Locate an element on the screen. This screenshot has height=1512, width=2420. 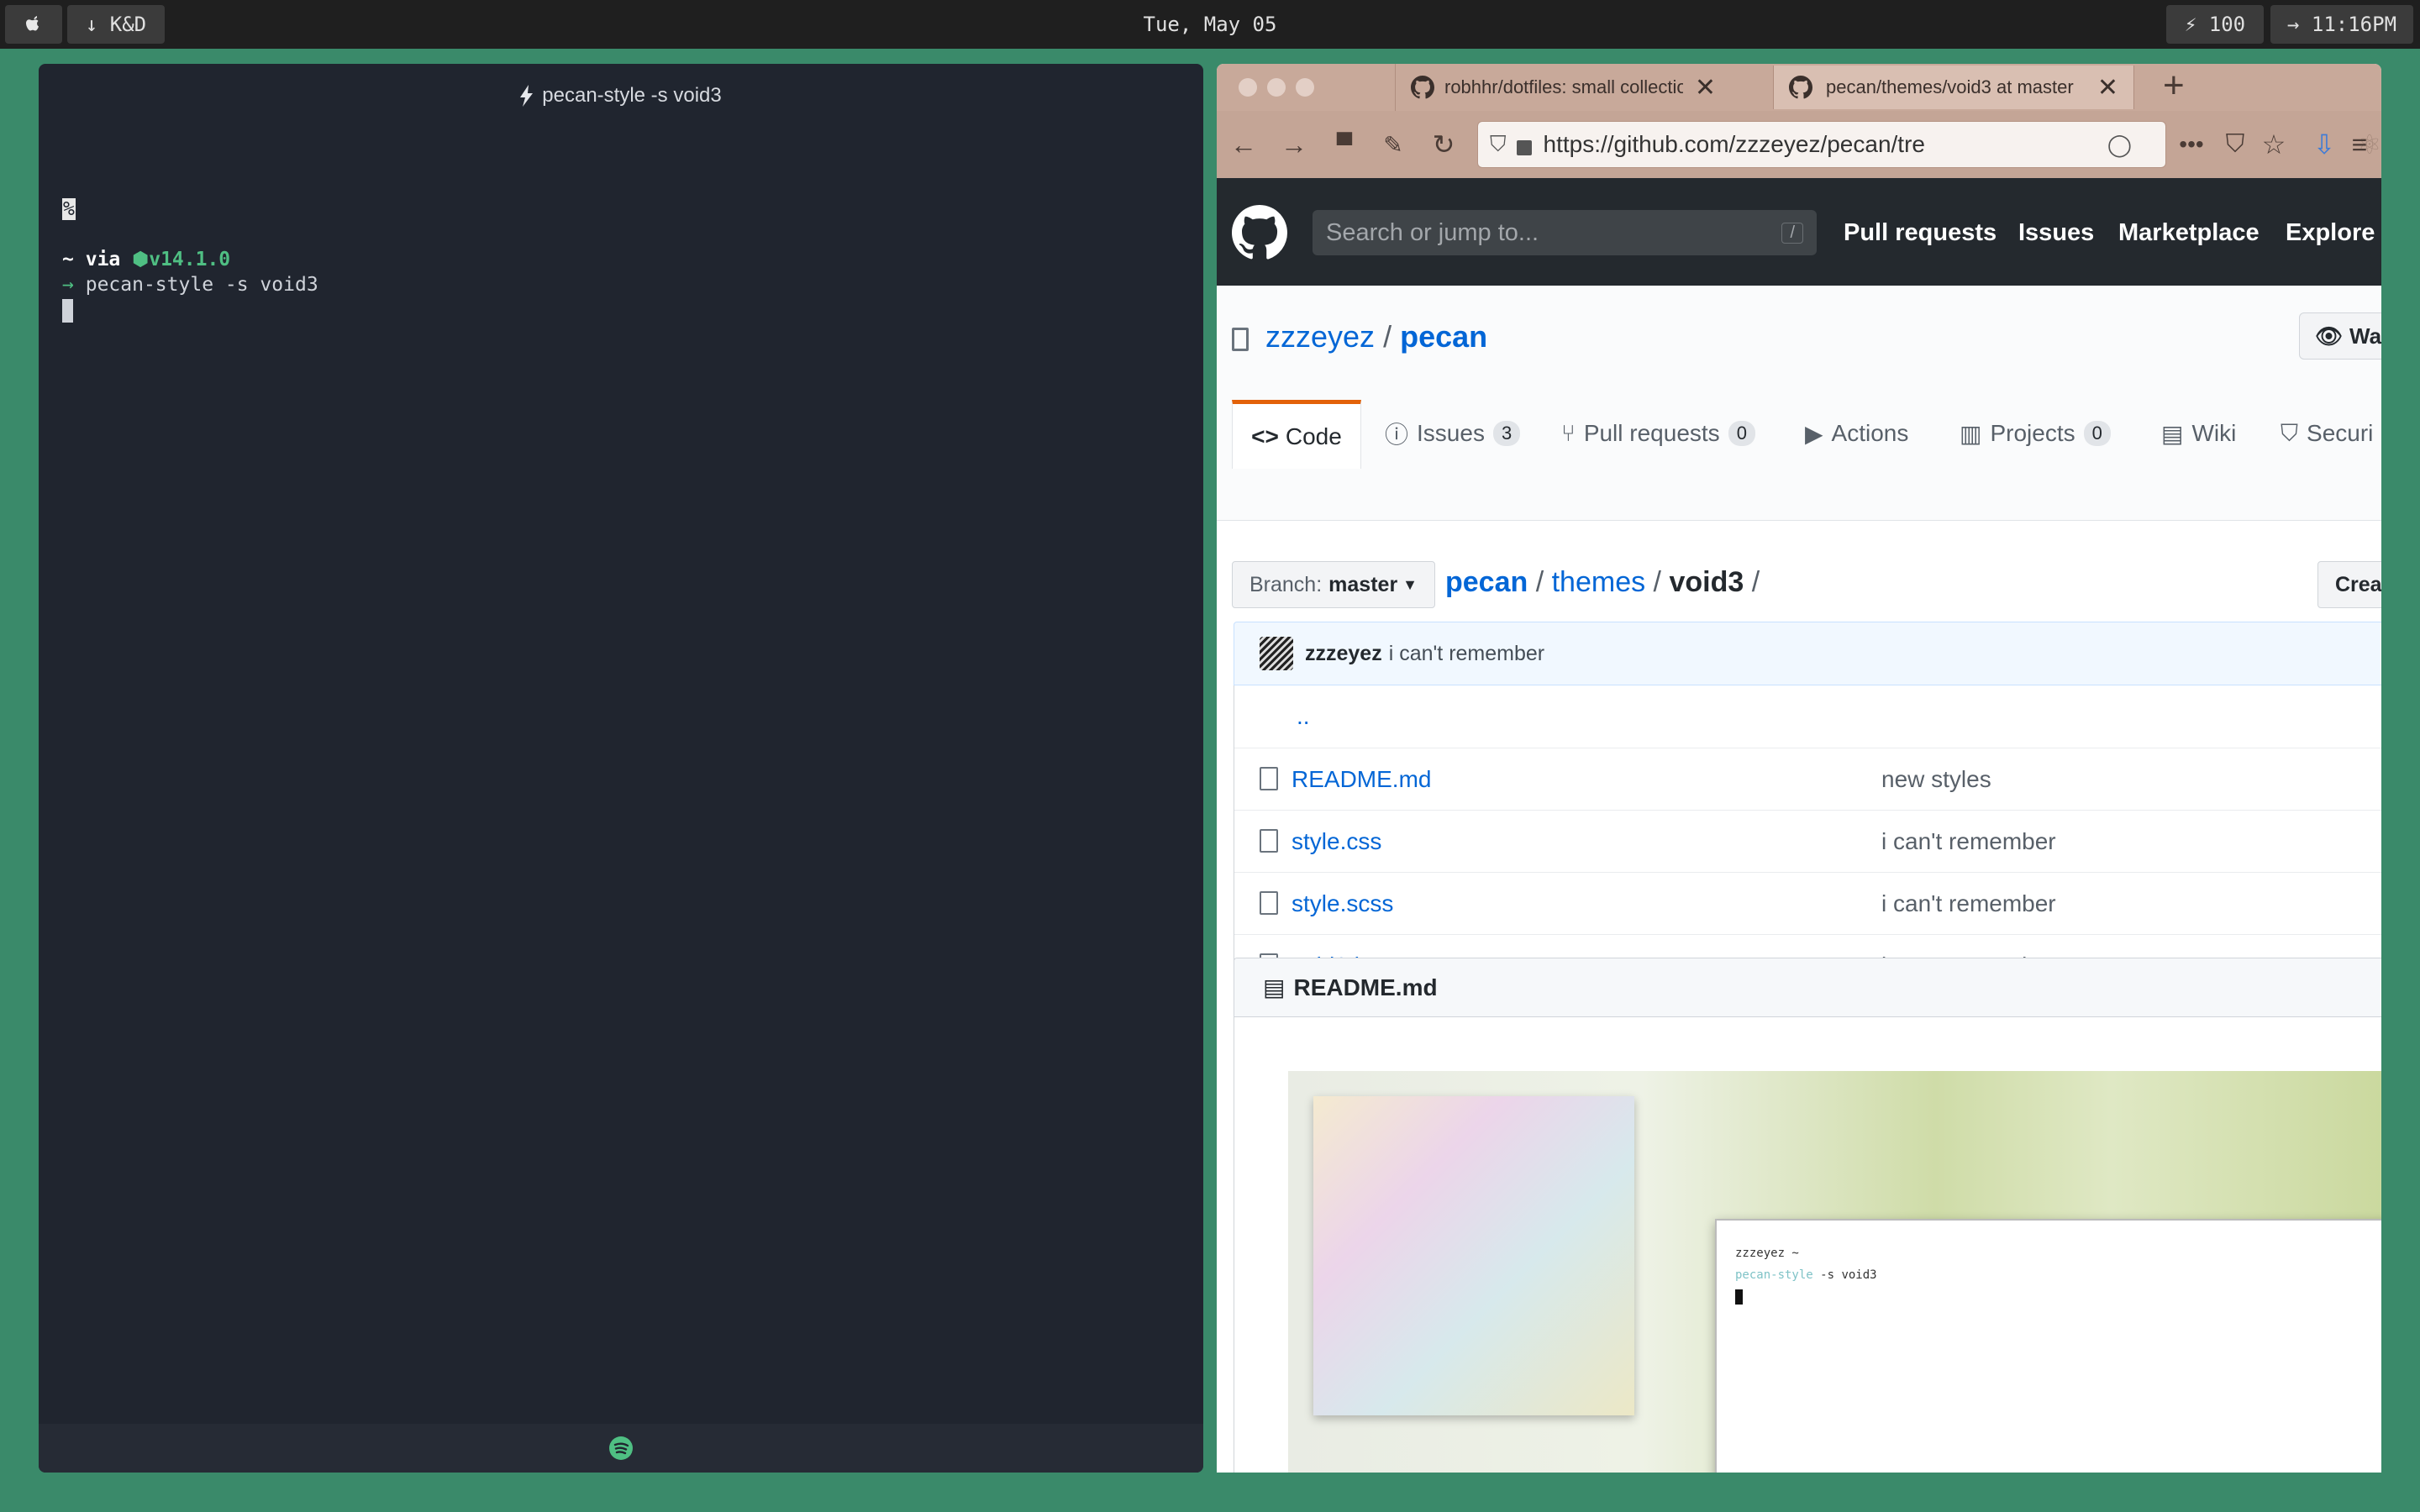
tab-code: <> Code is located at coordinates (1296, 434).